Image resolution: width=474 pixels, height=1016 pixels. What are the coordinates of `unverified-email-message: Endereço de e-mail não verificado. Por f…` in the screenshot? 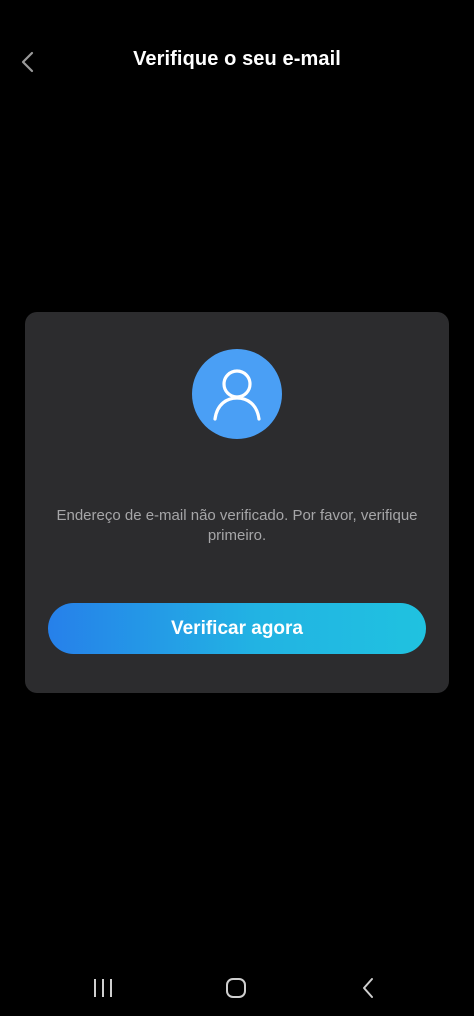 It's located at (237, 525).